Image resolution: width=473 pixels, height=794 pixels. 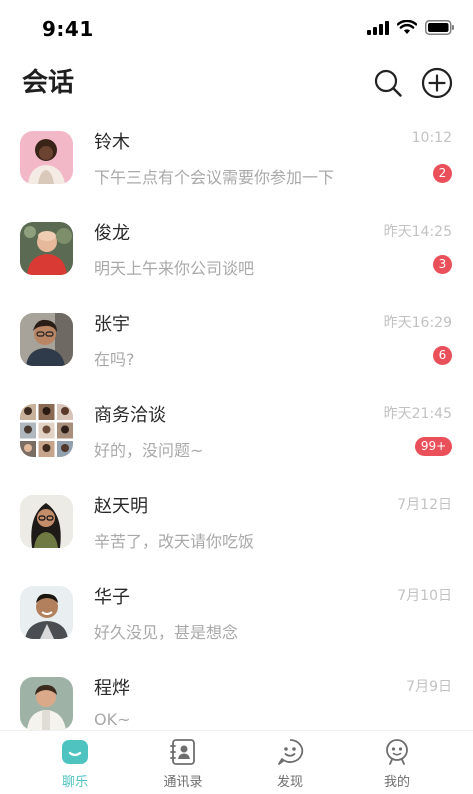 What do you see at coordinates (166, 632) in the screenshot?
I see `conversation-preview: 好久没见，甚是想念` at bounding box center [166, 632].